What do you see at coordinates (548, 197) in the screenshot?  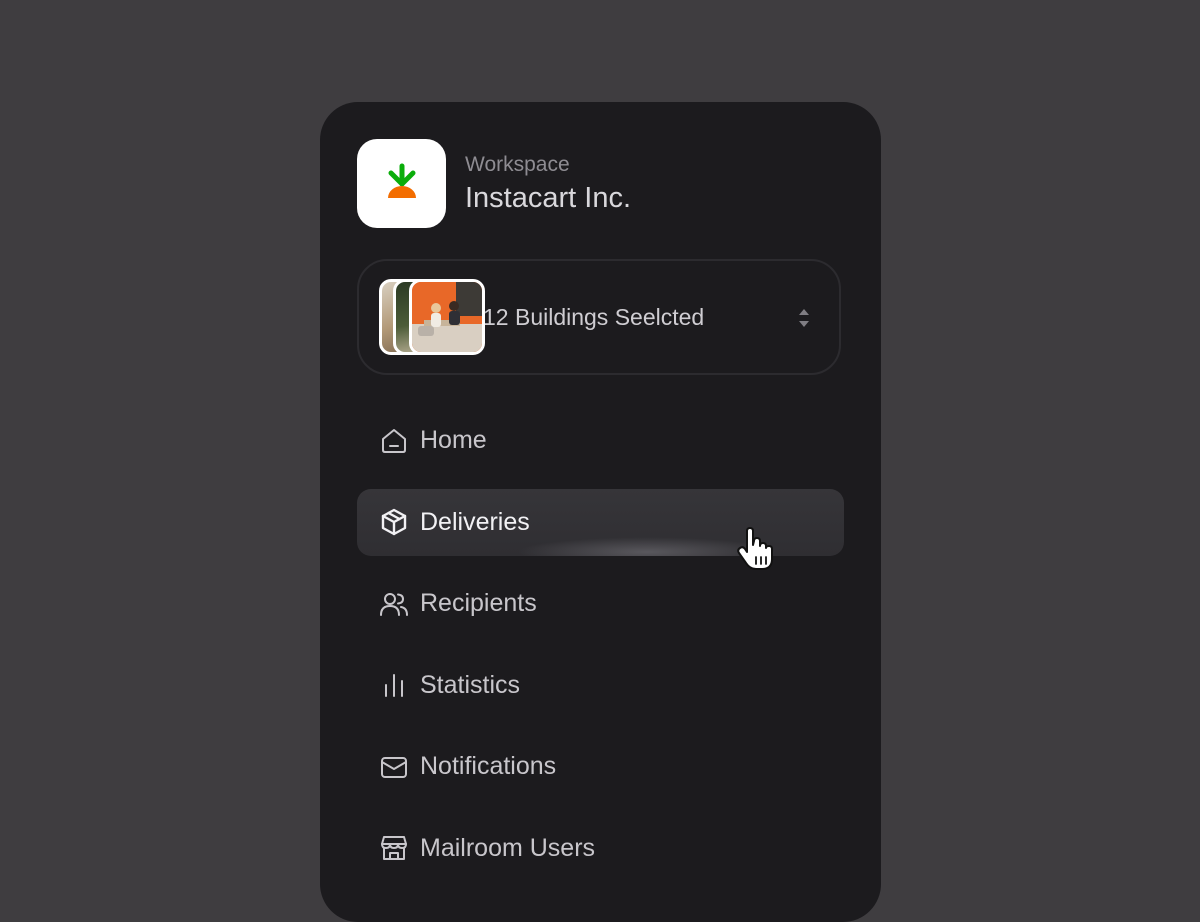 I see `workspace-name: Instacart Inc.` at bounding box center [548, 197].